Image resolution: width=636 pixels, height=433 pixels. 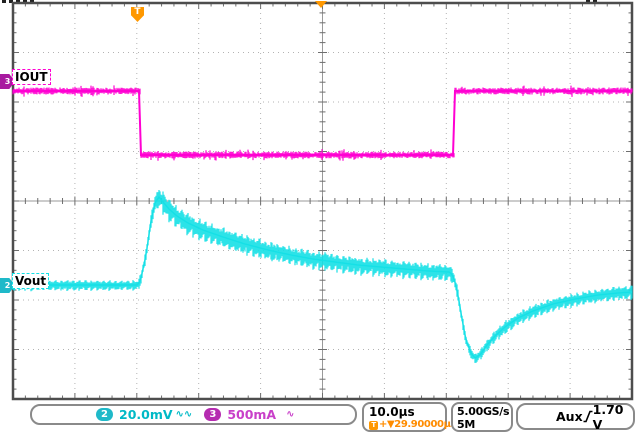 What do you see at coordinates (475, 425) in the screenshot?
I see `record-length: 5M points` at bounding box center [475, 425].